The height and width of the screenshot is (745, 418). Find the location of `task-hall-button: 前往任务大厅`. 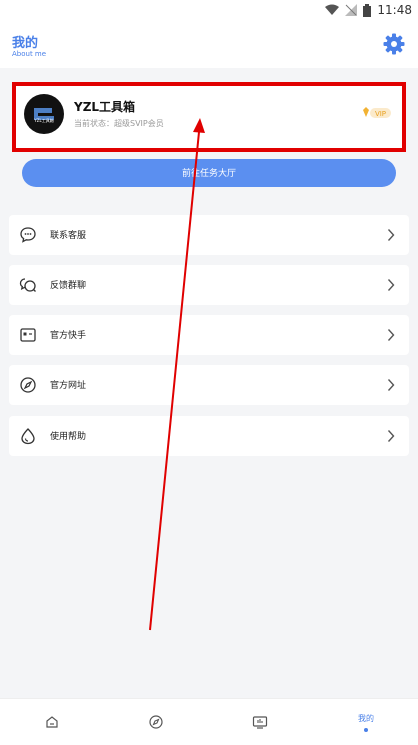

task-hall-button: 前往任务大厅 is located at coordinates (209, 173).